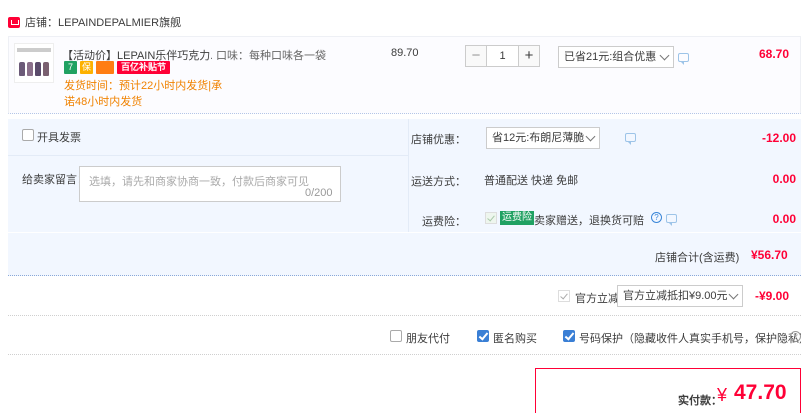 Image resolution: width=801 pixels, height=413 pixels. I want to click on item-subtotal: 68.70, so click(774, 54).